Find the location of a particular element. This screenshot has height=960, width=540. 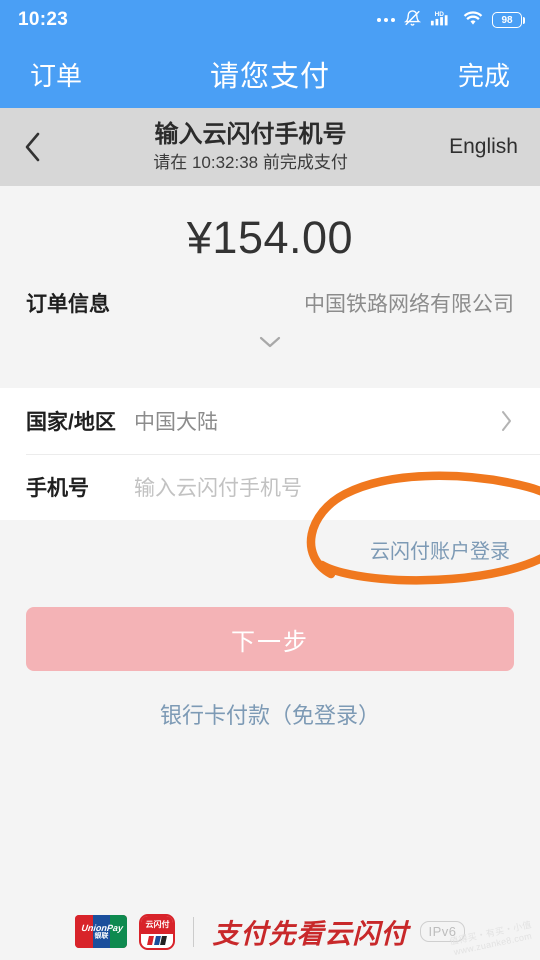

payment-deadline: 请在 10:32:38 前完成支付 is located at coordinates (250, 163).